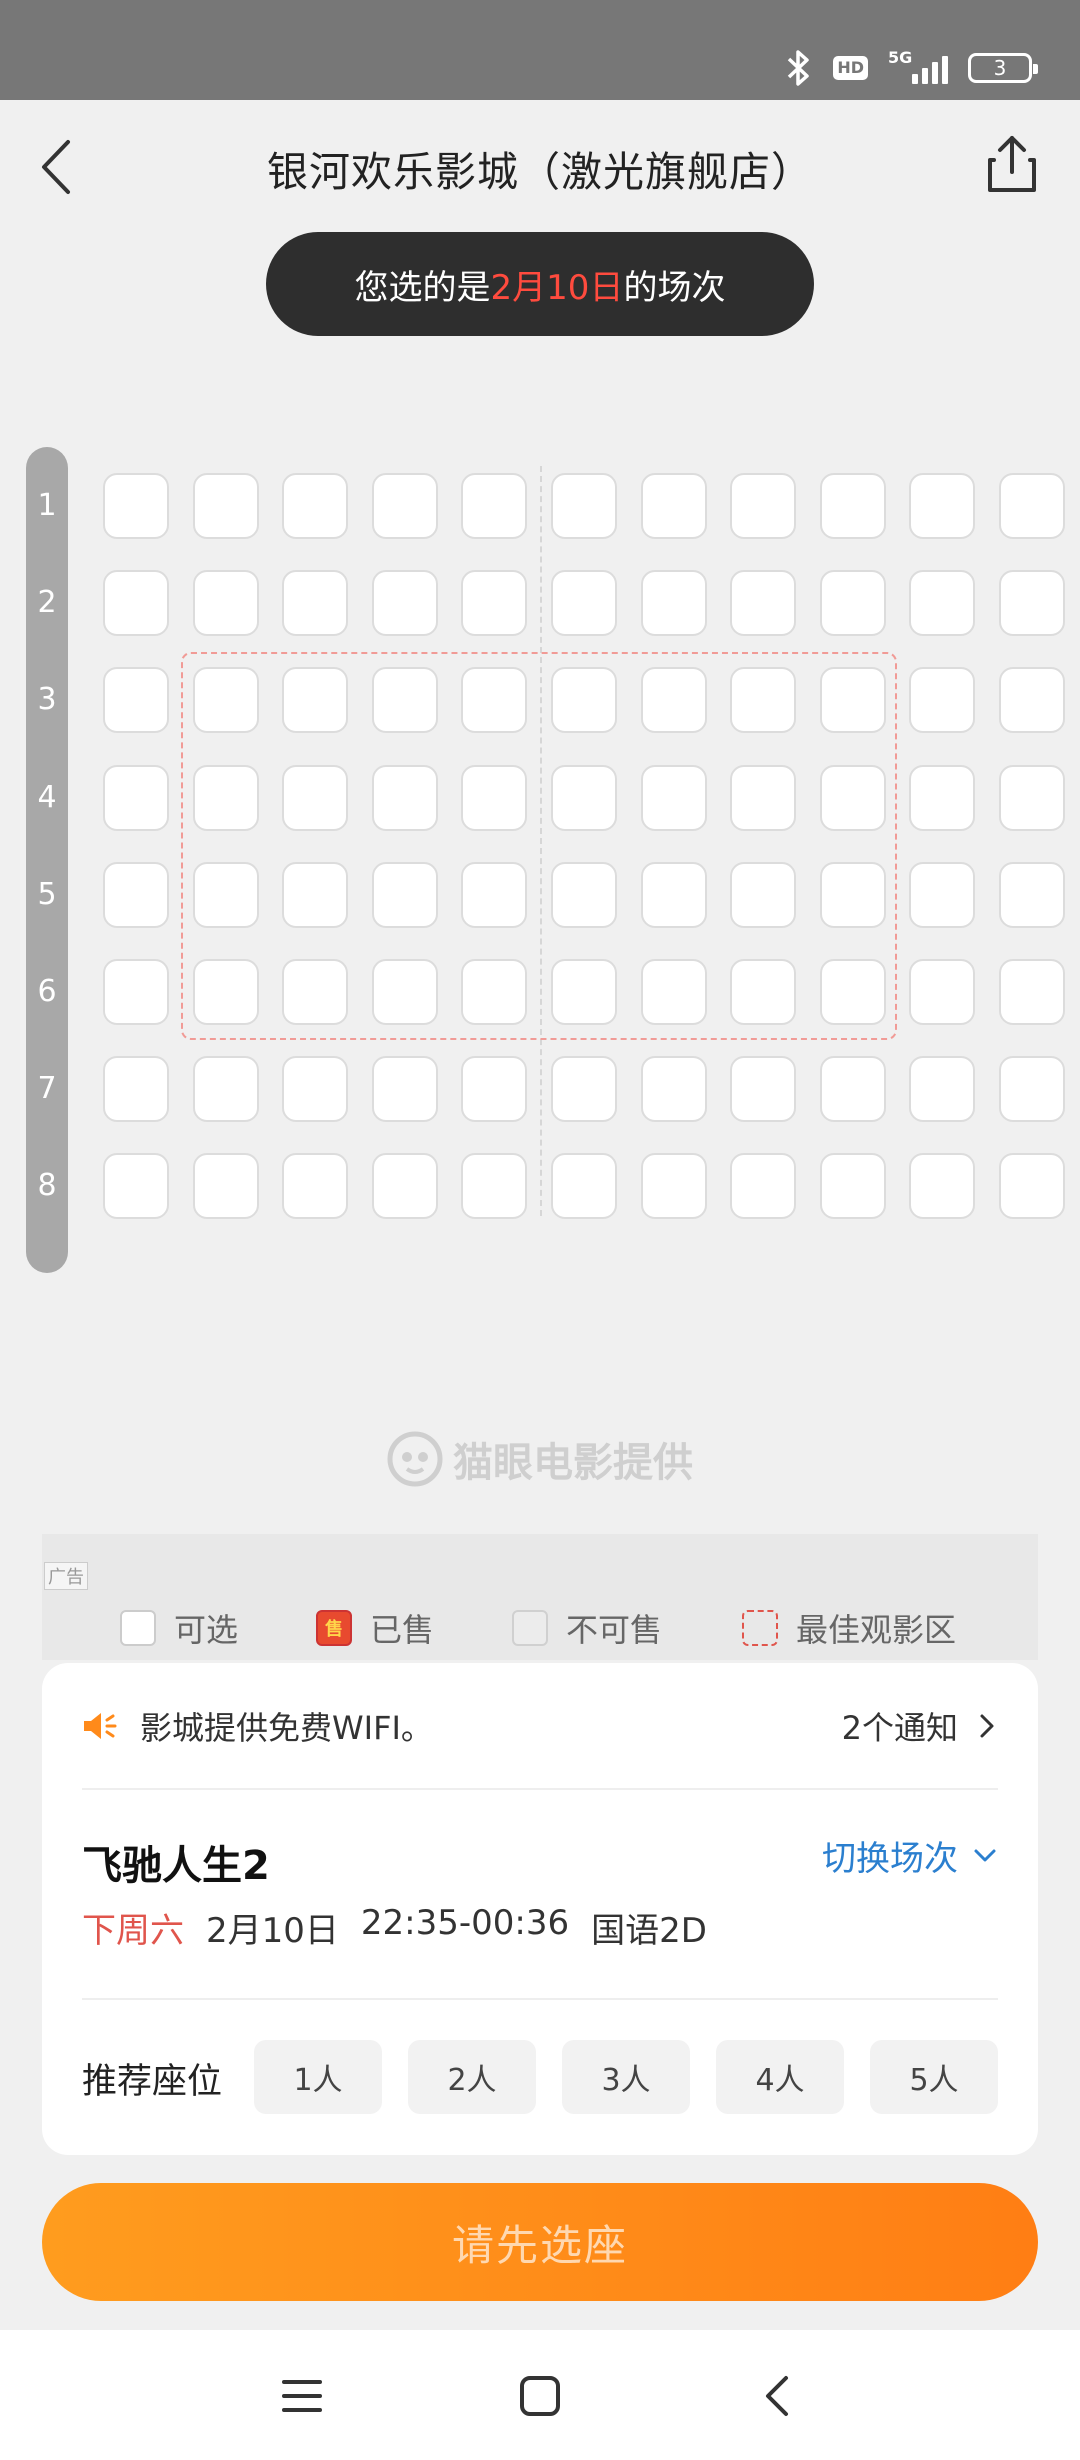 This screenshot has width=1080, height=2460. I want to click on ad-label: 广告, so click(66, 1576).